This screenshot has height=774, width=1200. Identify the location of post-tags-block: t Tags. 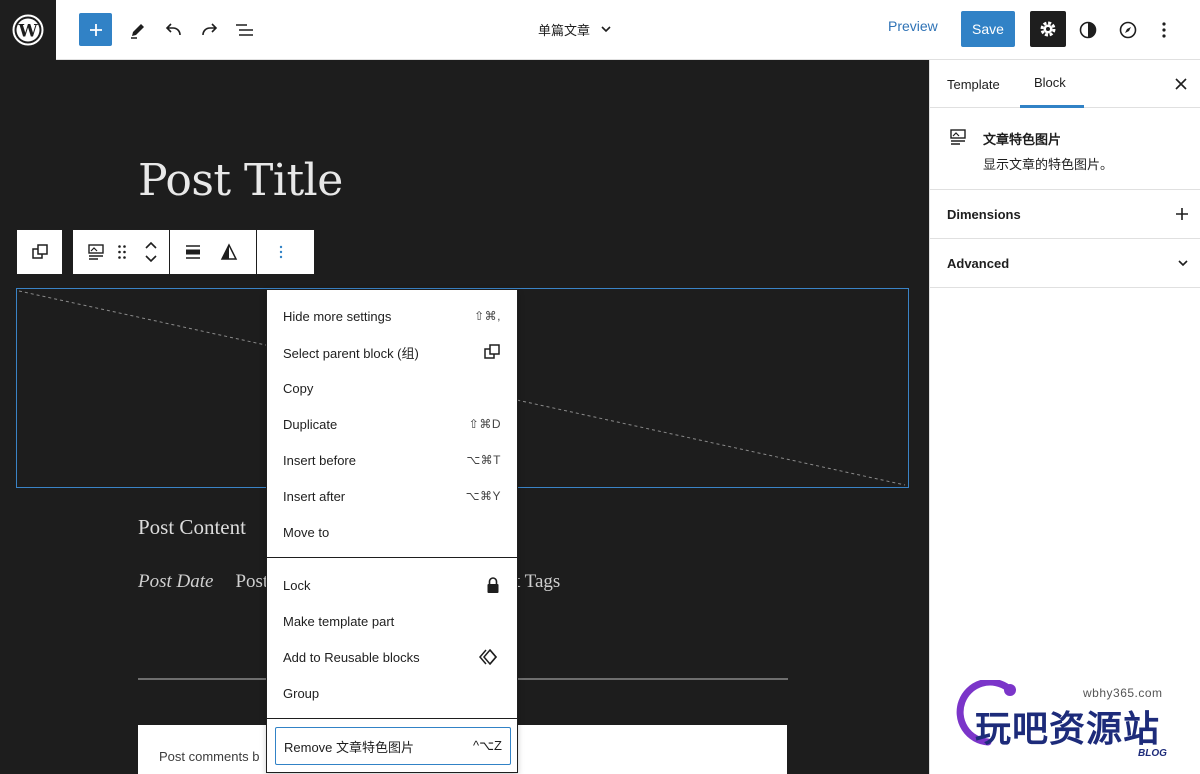
(537, 582).